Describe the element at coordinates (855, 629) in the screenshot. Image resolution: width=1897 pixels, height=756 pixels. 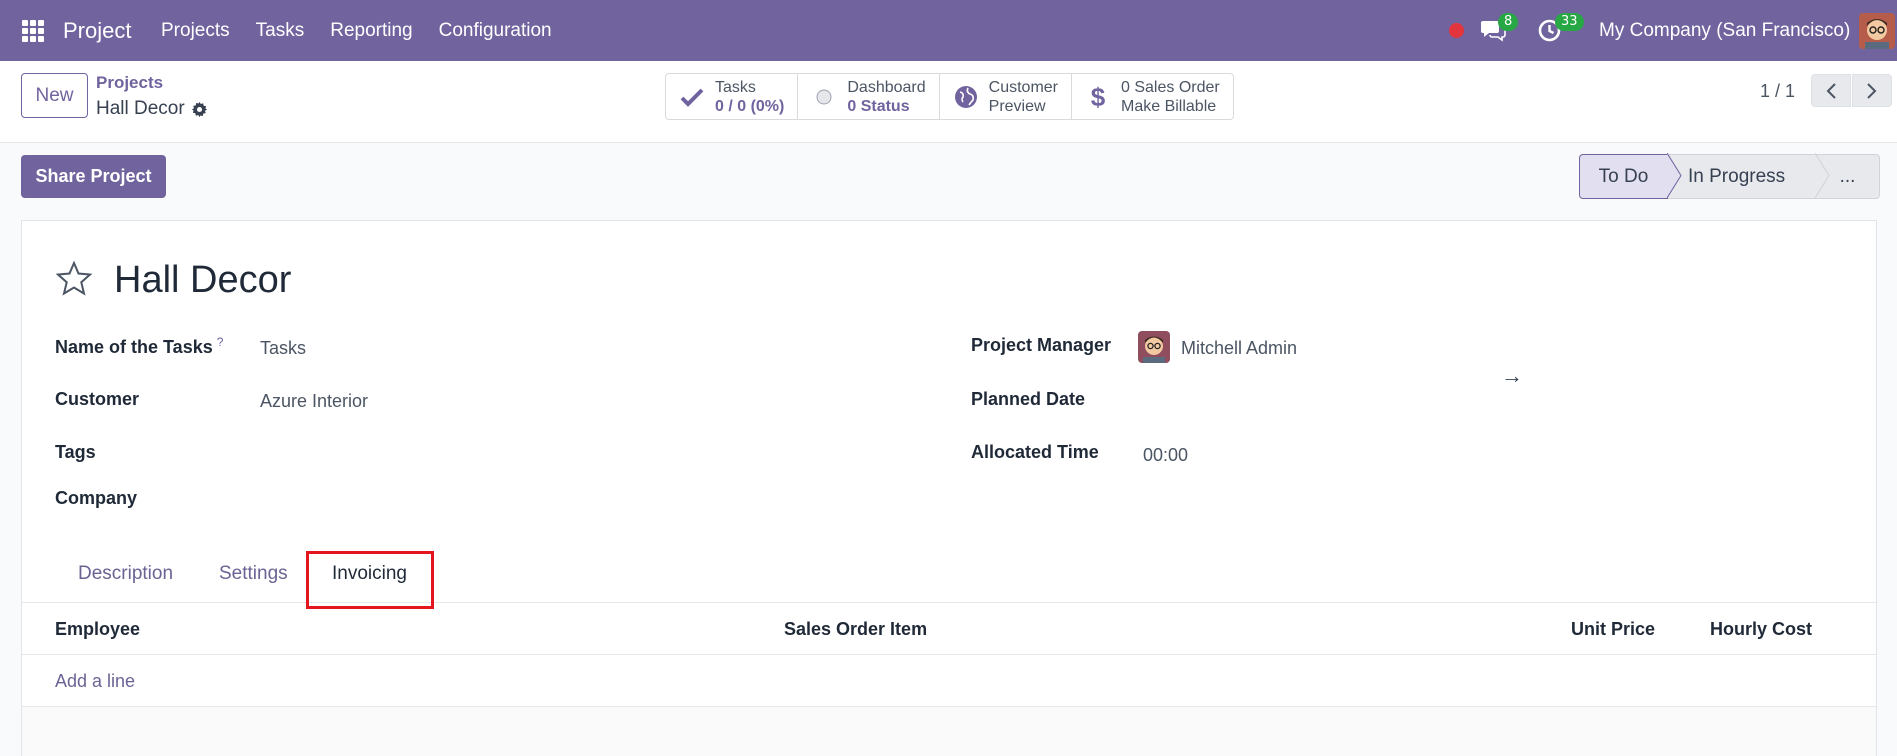
I see `column-sales-order-item: Sales Order Item` at that location.